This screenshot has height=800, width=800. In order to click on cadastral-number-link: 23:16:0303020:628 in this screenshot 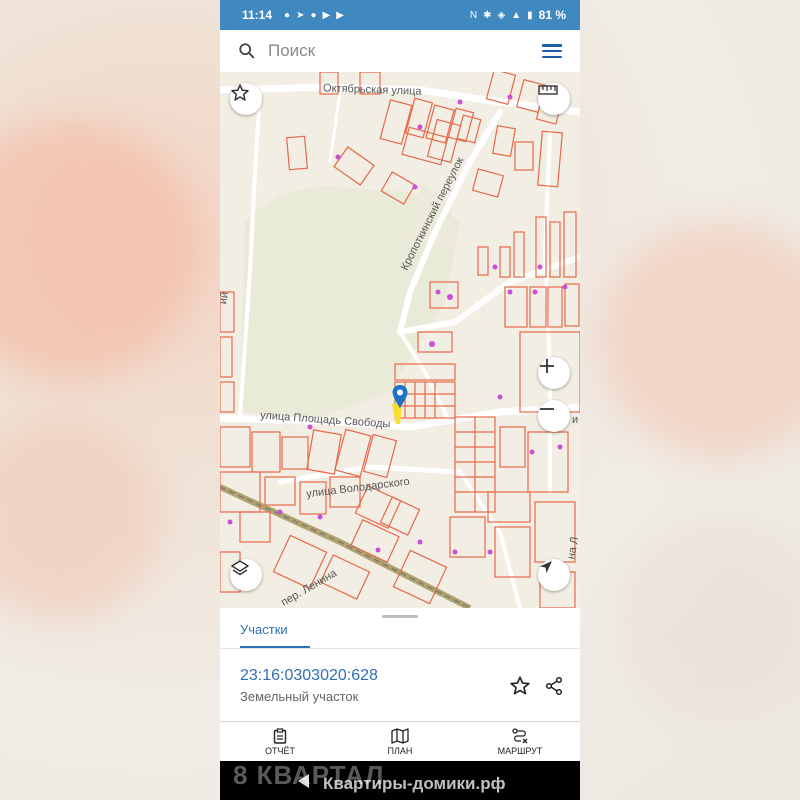, I will do `click(309, 676)`.